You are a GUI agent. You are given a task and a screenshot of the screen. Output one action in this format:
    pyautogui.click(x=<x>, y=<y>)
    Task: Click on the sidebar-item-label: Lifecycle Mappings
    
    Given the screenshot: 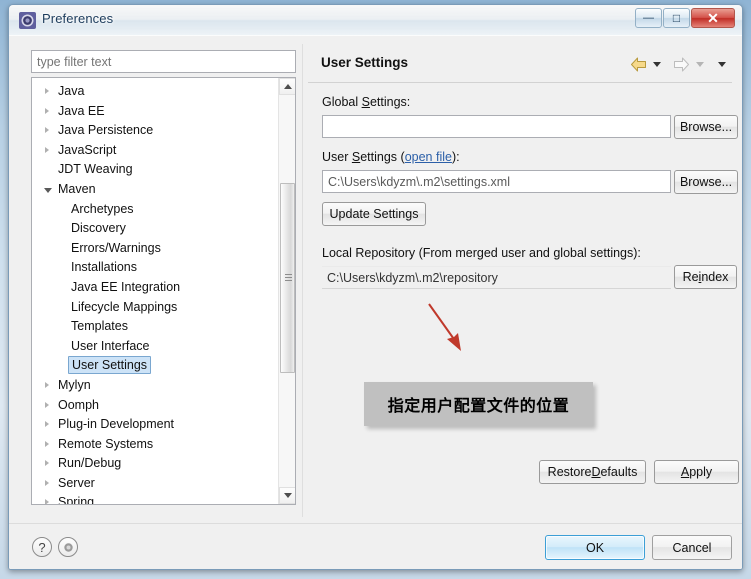 What is the action you would take?
    pyautogui.click(x=124, y=306)
    